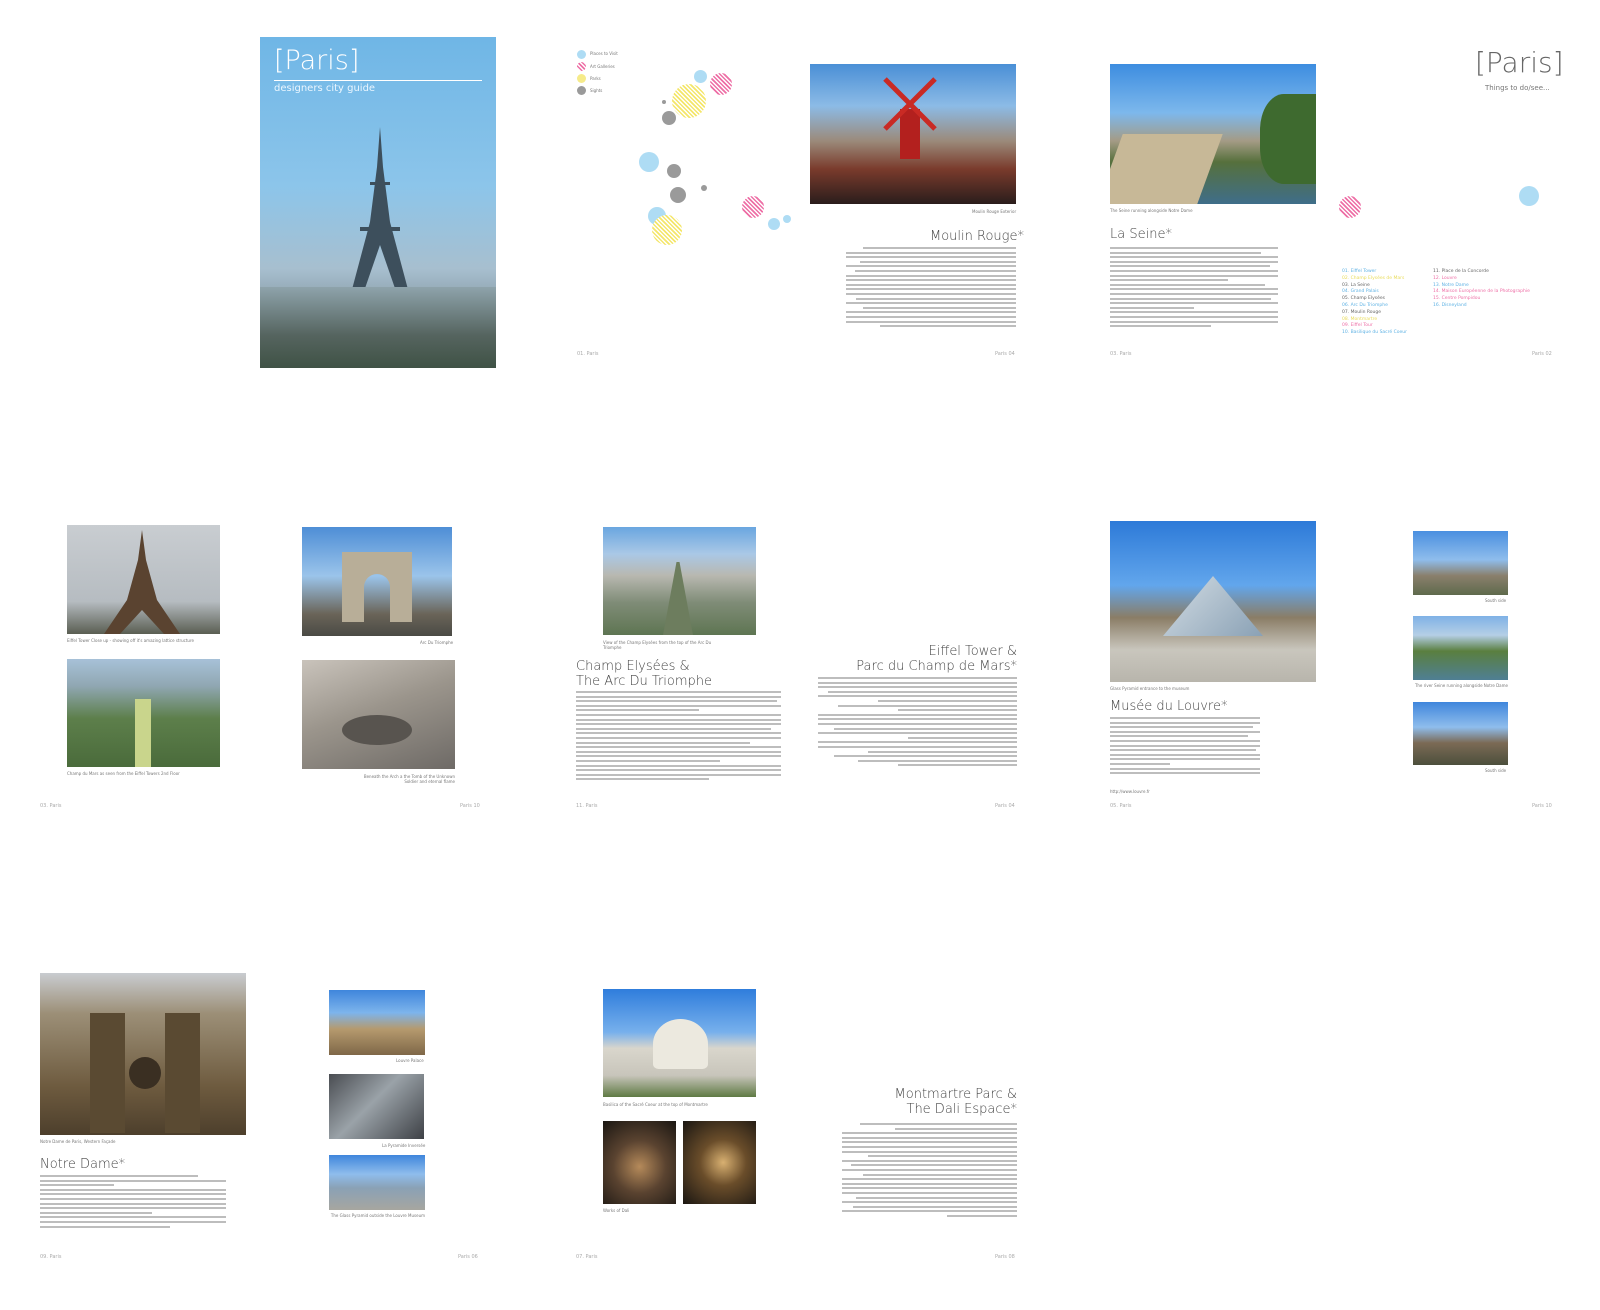  Describe the element at coordinates (377, 1022) in the screenshot. I see `louvre-palace-photo` at that location.